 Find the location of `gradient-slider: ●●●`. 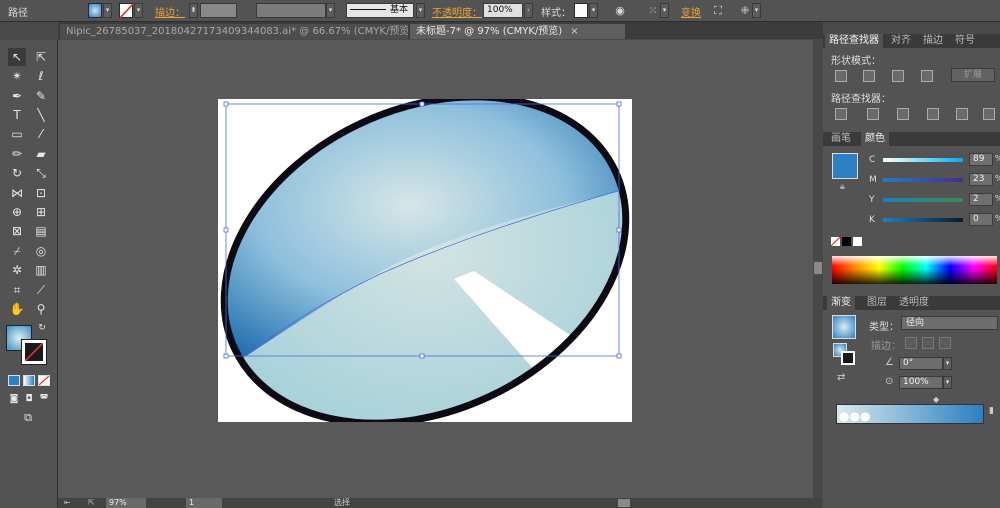

gradient-slider: ●●● is located at coordinates (910, 414).